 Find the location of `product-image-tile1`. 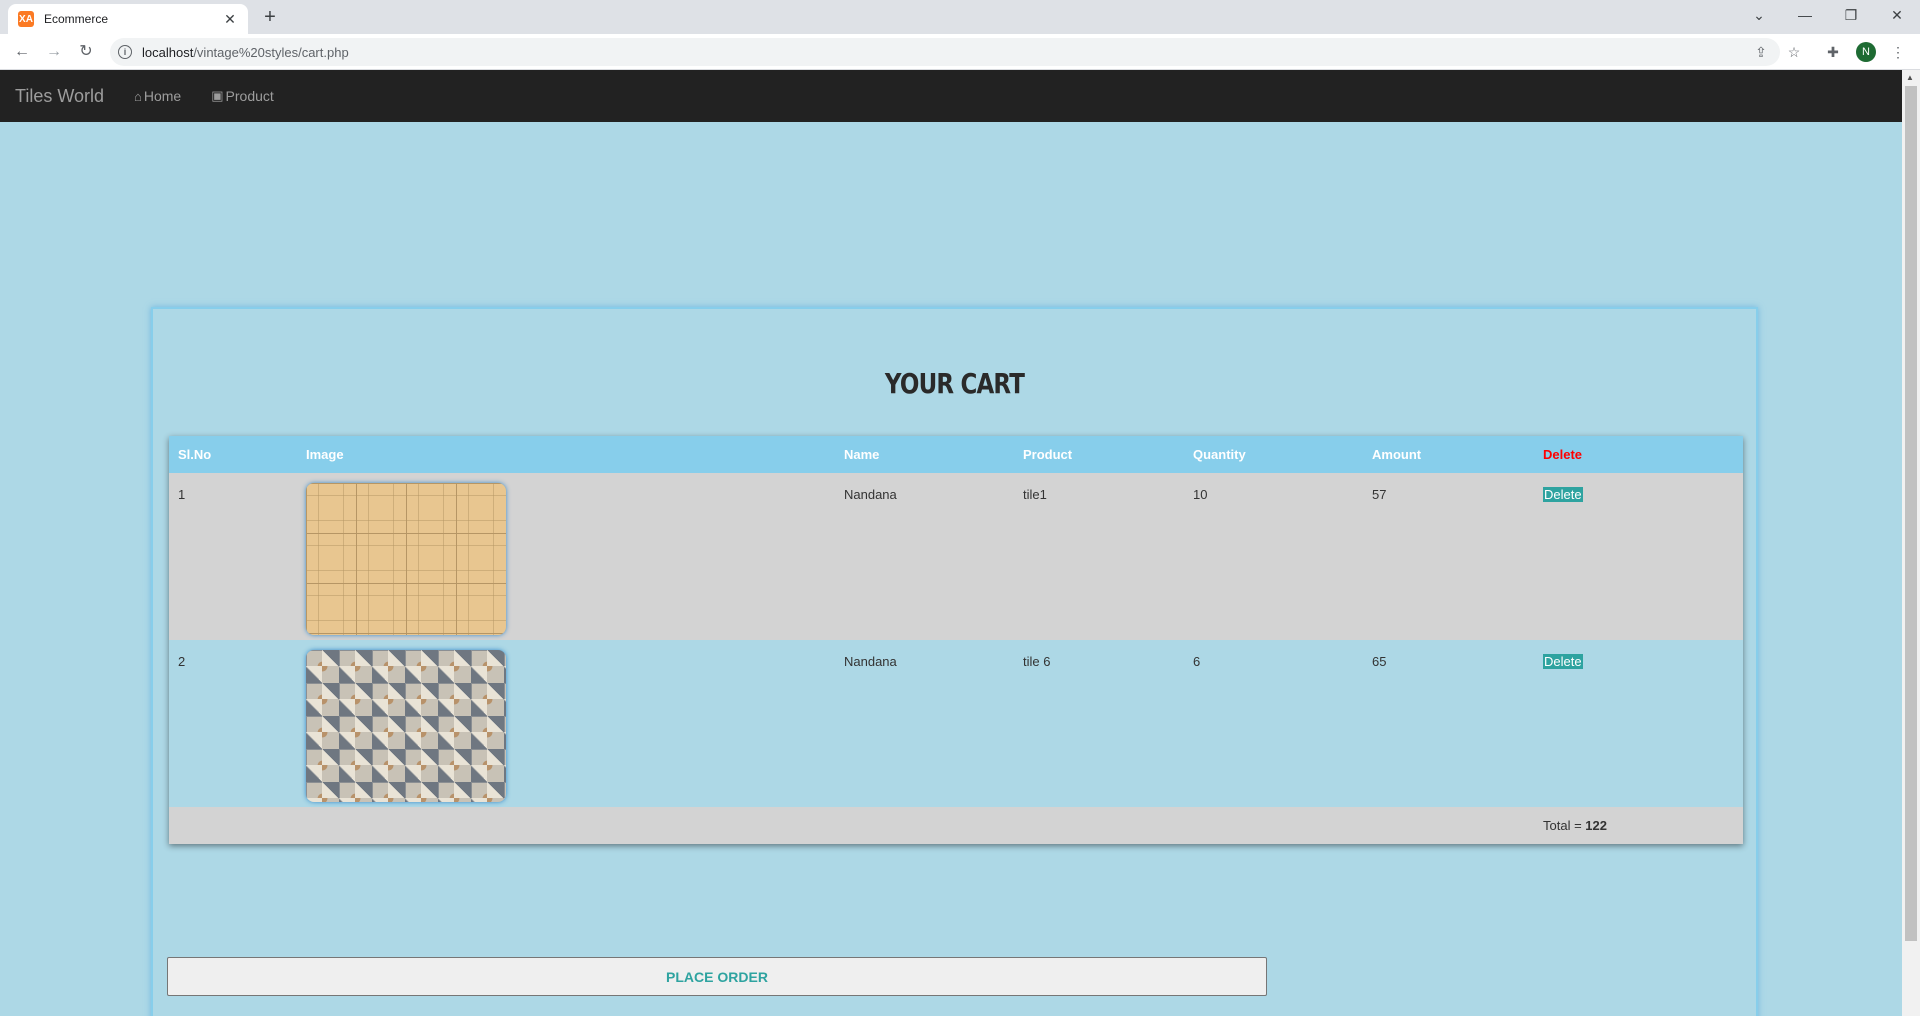

product-image-tile1 is located at coordinates (406, 559).